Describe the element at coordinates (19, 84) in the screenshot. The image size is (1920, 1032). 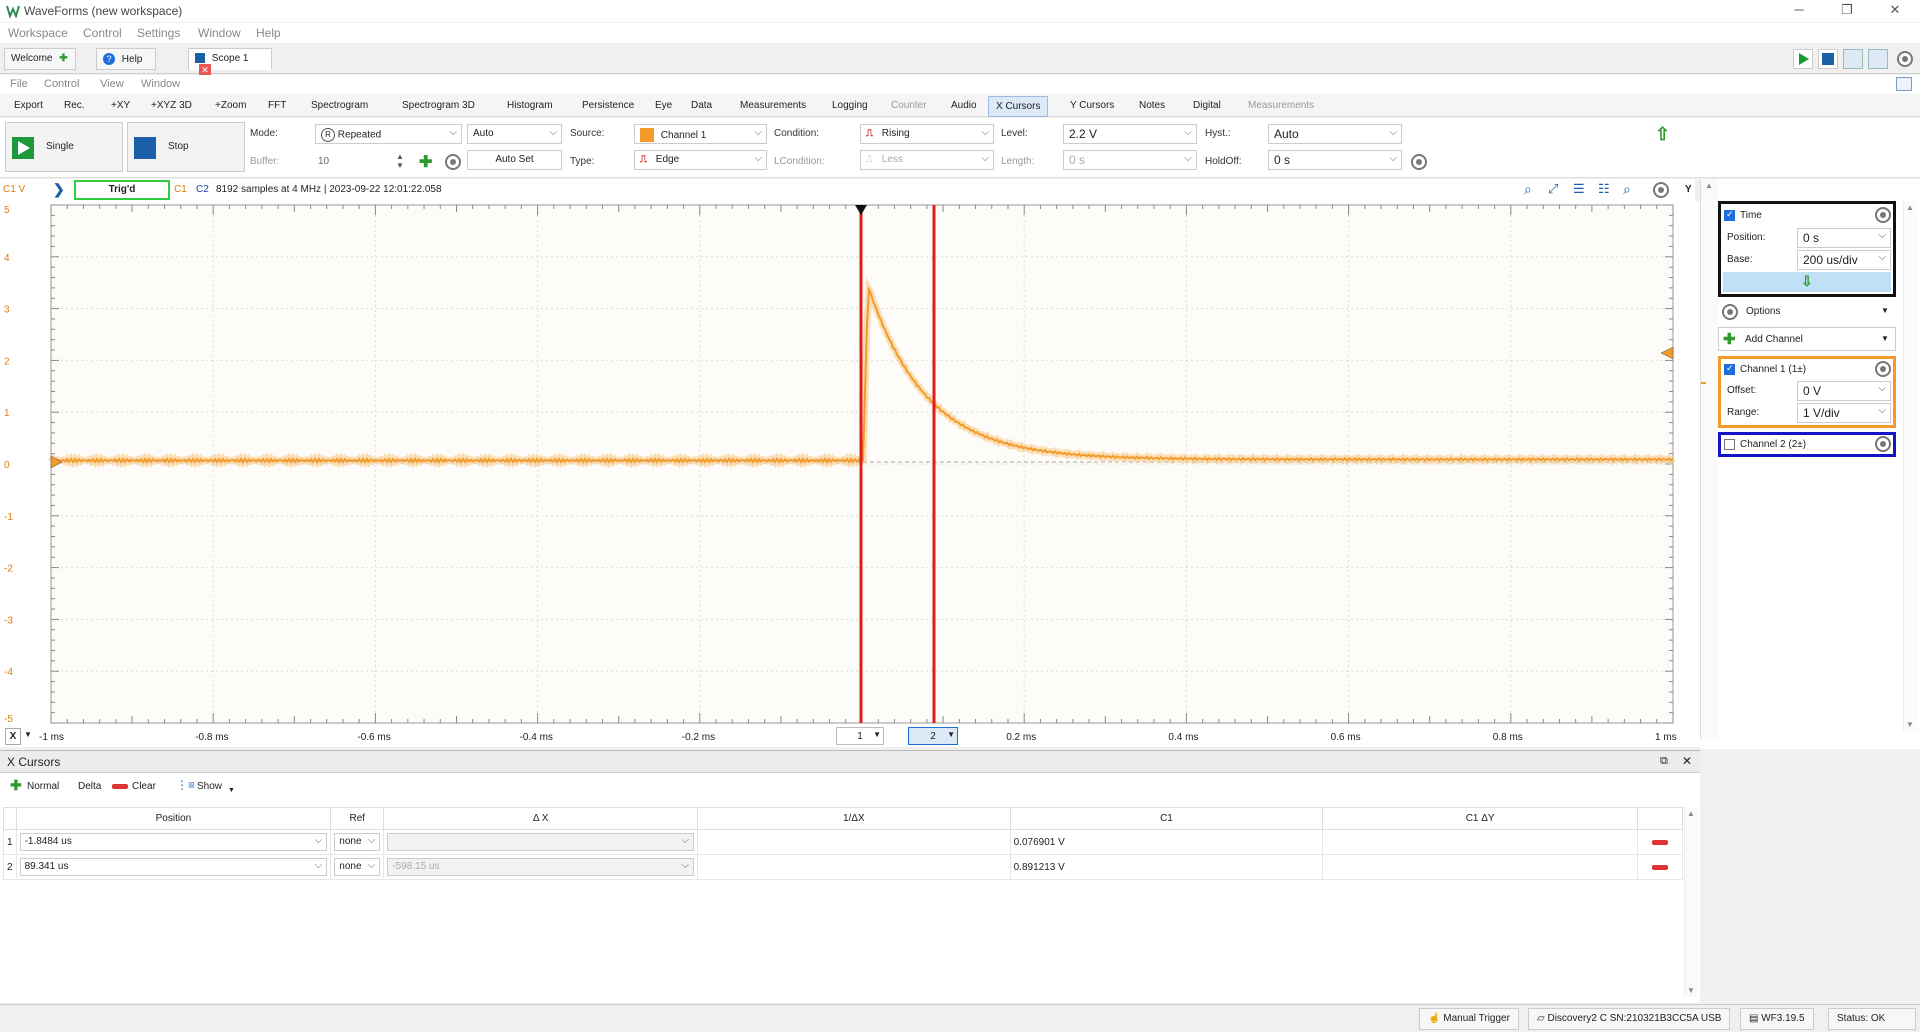
I see `menu-file: File` at that location.